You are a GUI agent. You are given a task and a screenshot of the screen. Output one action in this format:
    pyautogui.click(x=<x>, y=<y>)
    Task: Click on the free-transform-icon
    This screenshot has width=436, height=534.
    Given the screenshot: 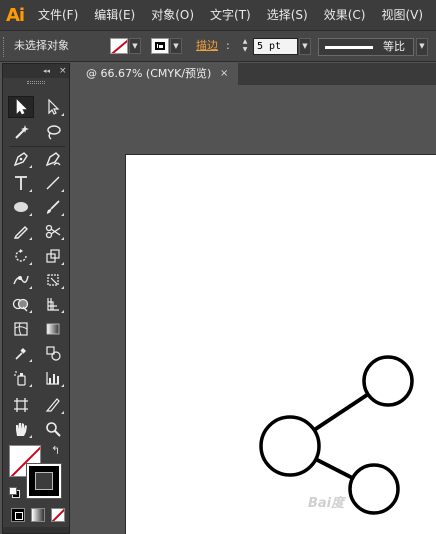 What is the action you would take?
    pyautogui.click(x=53, y=280)
    